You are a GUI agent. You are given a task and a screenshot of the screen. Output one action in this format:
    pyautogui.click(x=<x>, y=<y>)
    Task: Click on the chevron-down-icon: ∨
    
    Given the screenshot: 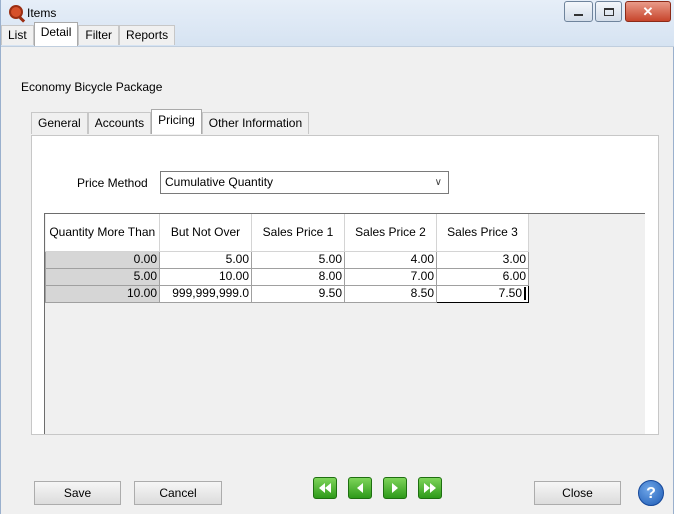 What is the action you would take?
    pyautogui.click(x=438, y=182)
    